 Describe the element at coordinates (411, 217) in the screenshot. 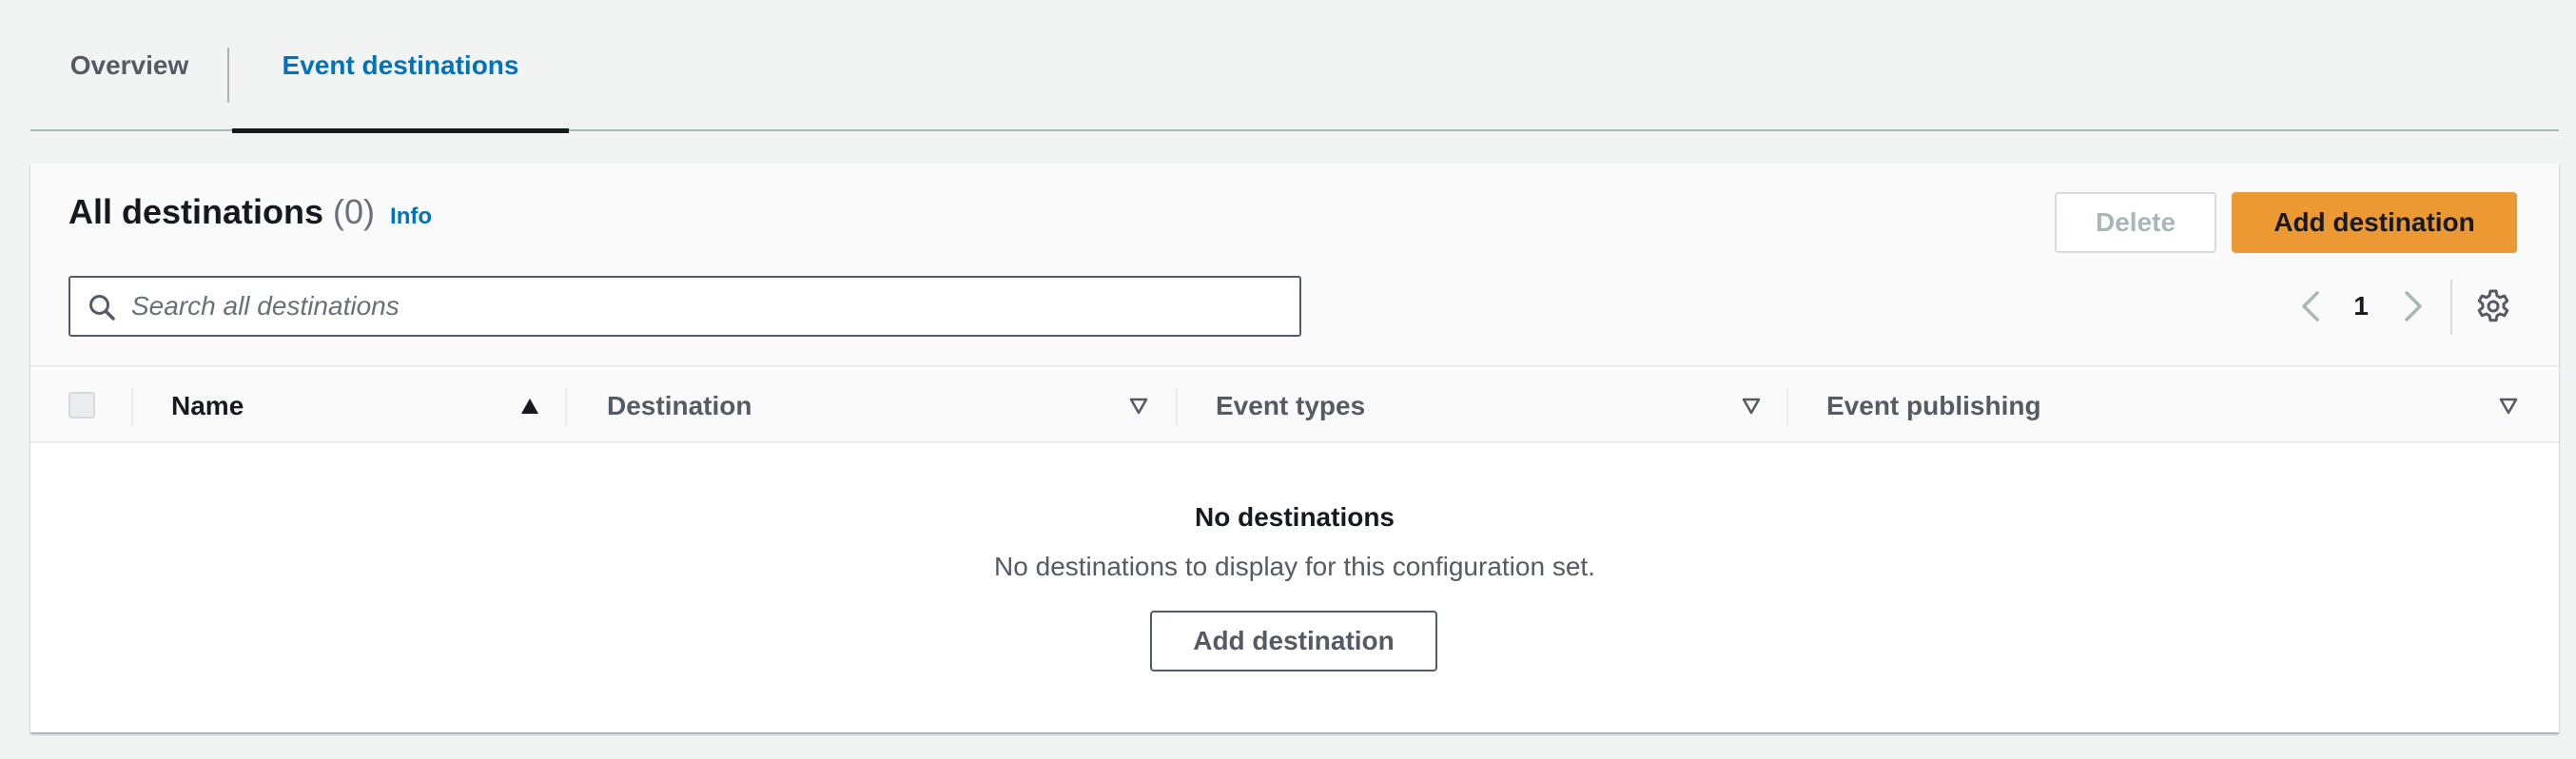

I see `info-link: Info` at that location.